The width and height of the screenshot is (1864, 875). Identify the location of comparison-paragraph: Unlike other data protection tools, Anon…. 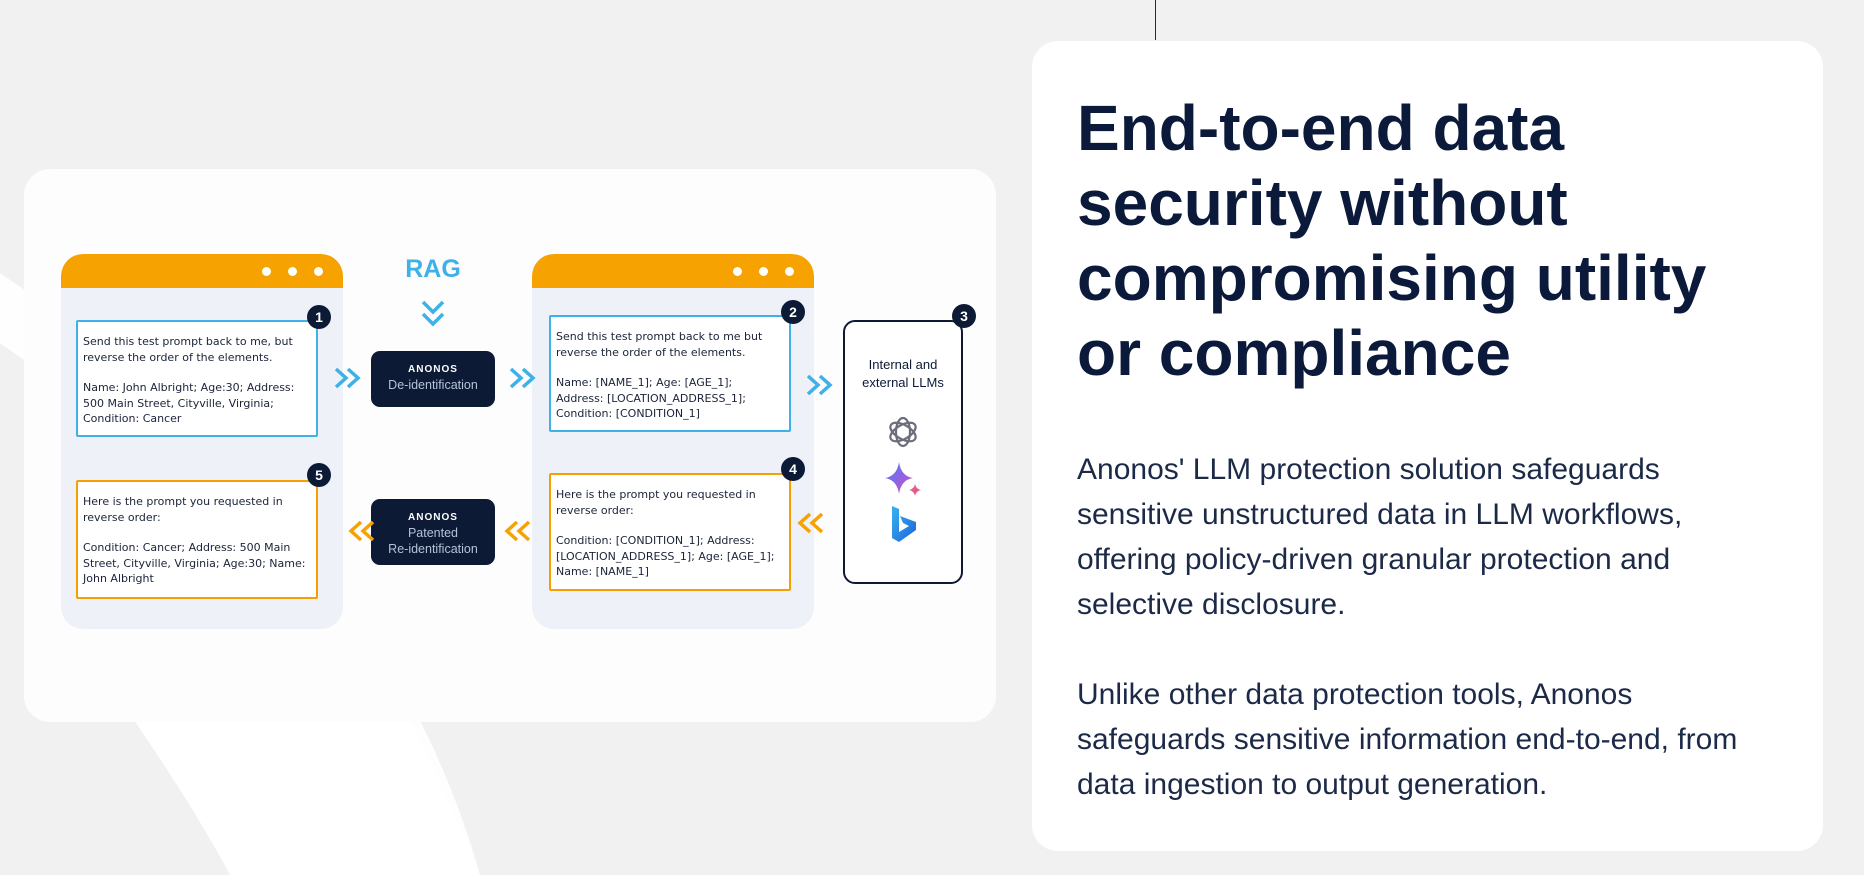
(1407, 739).